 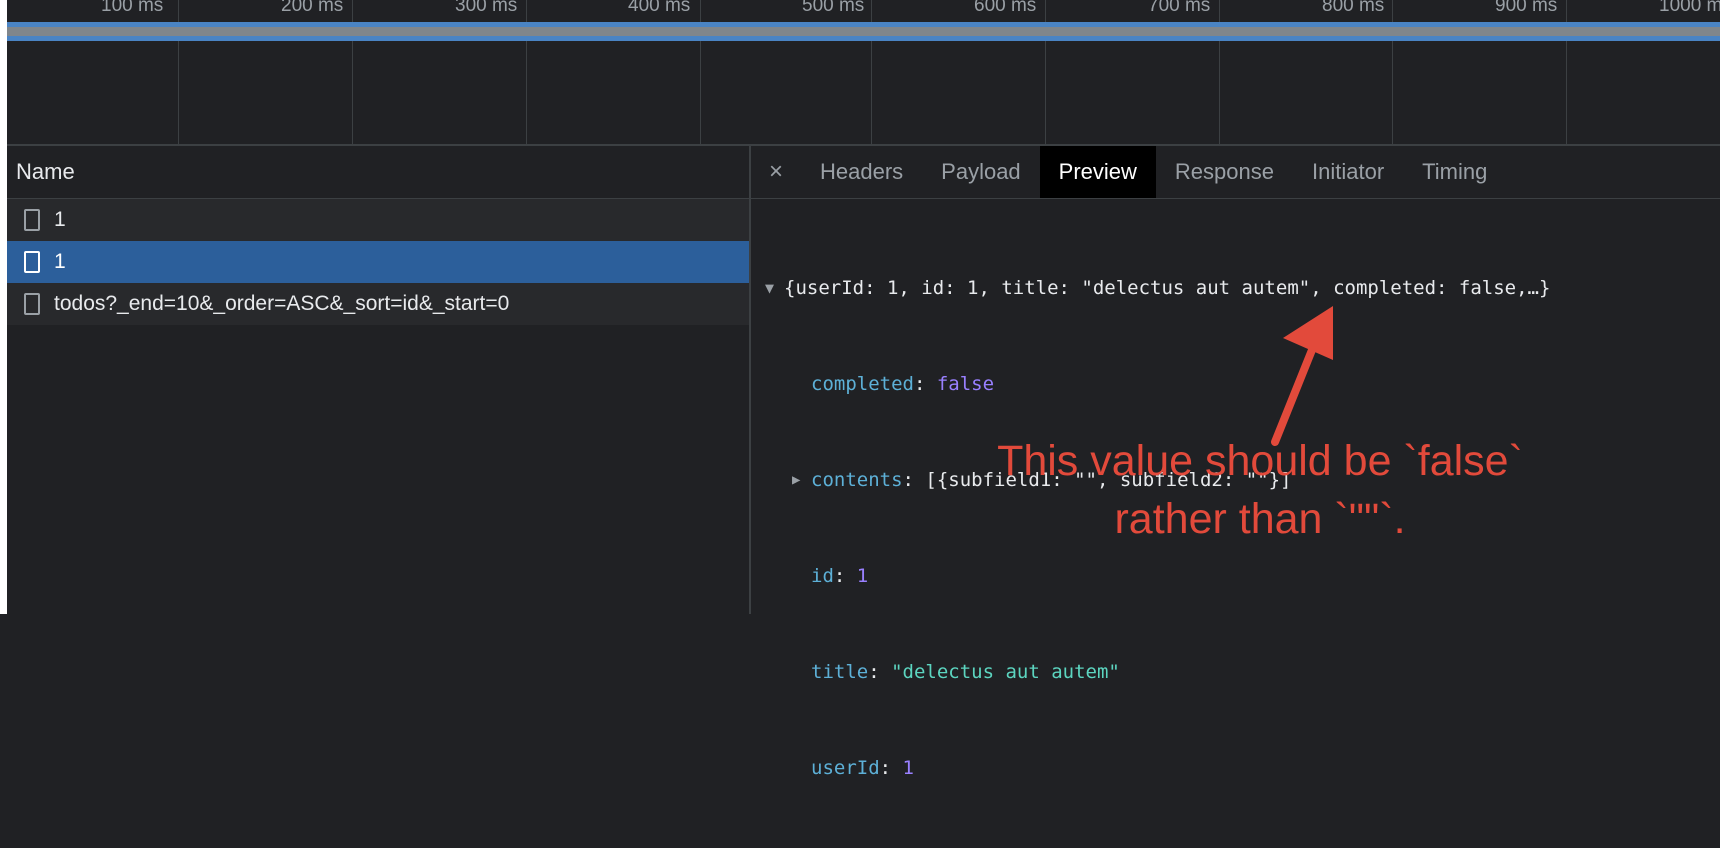 I want to click on json-key: userId, so click(x=845, y=768).